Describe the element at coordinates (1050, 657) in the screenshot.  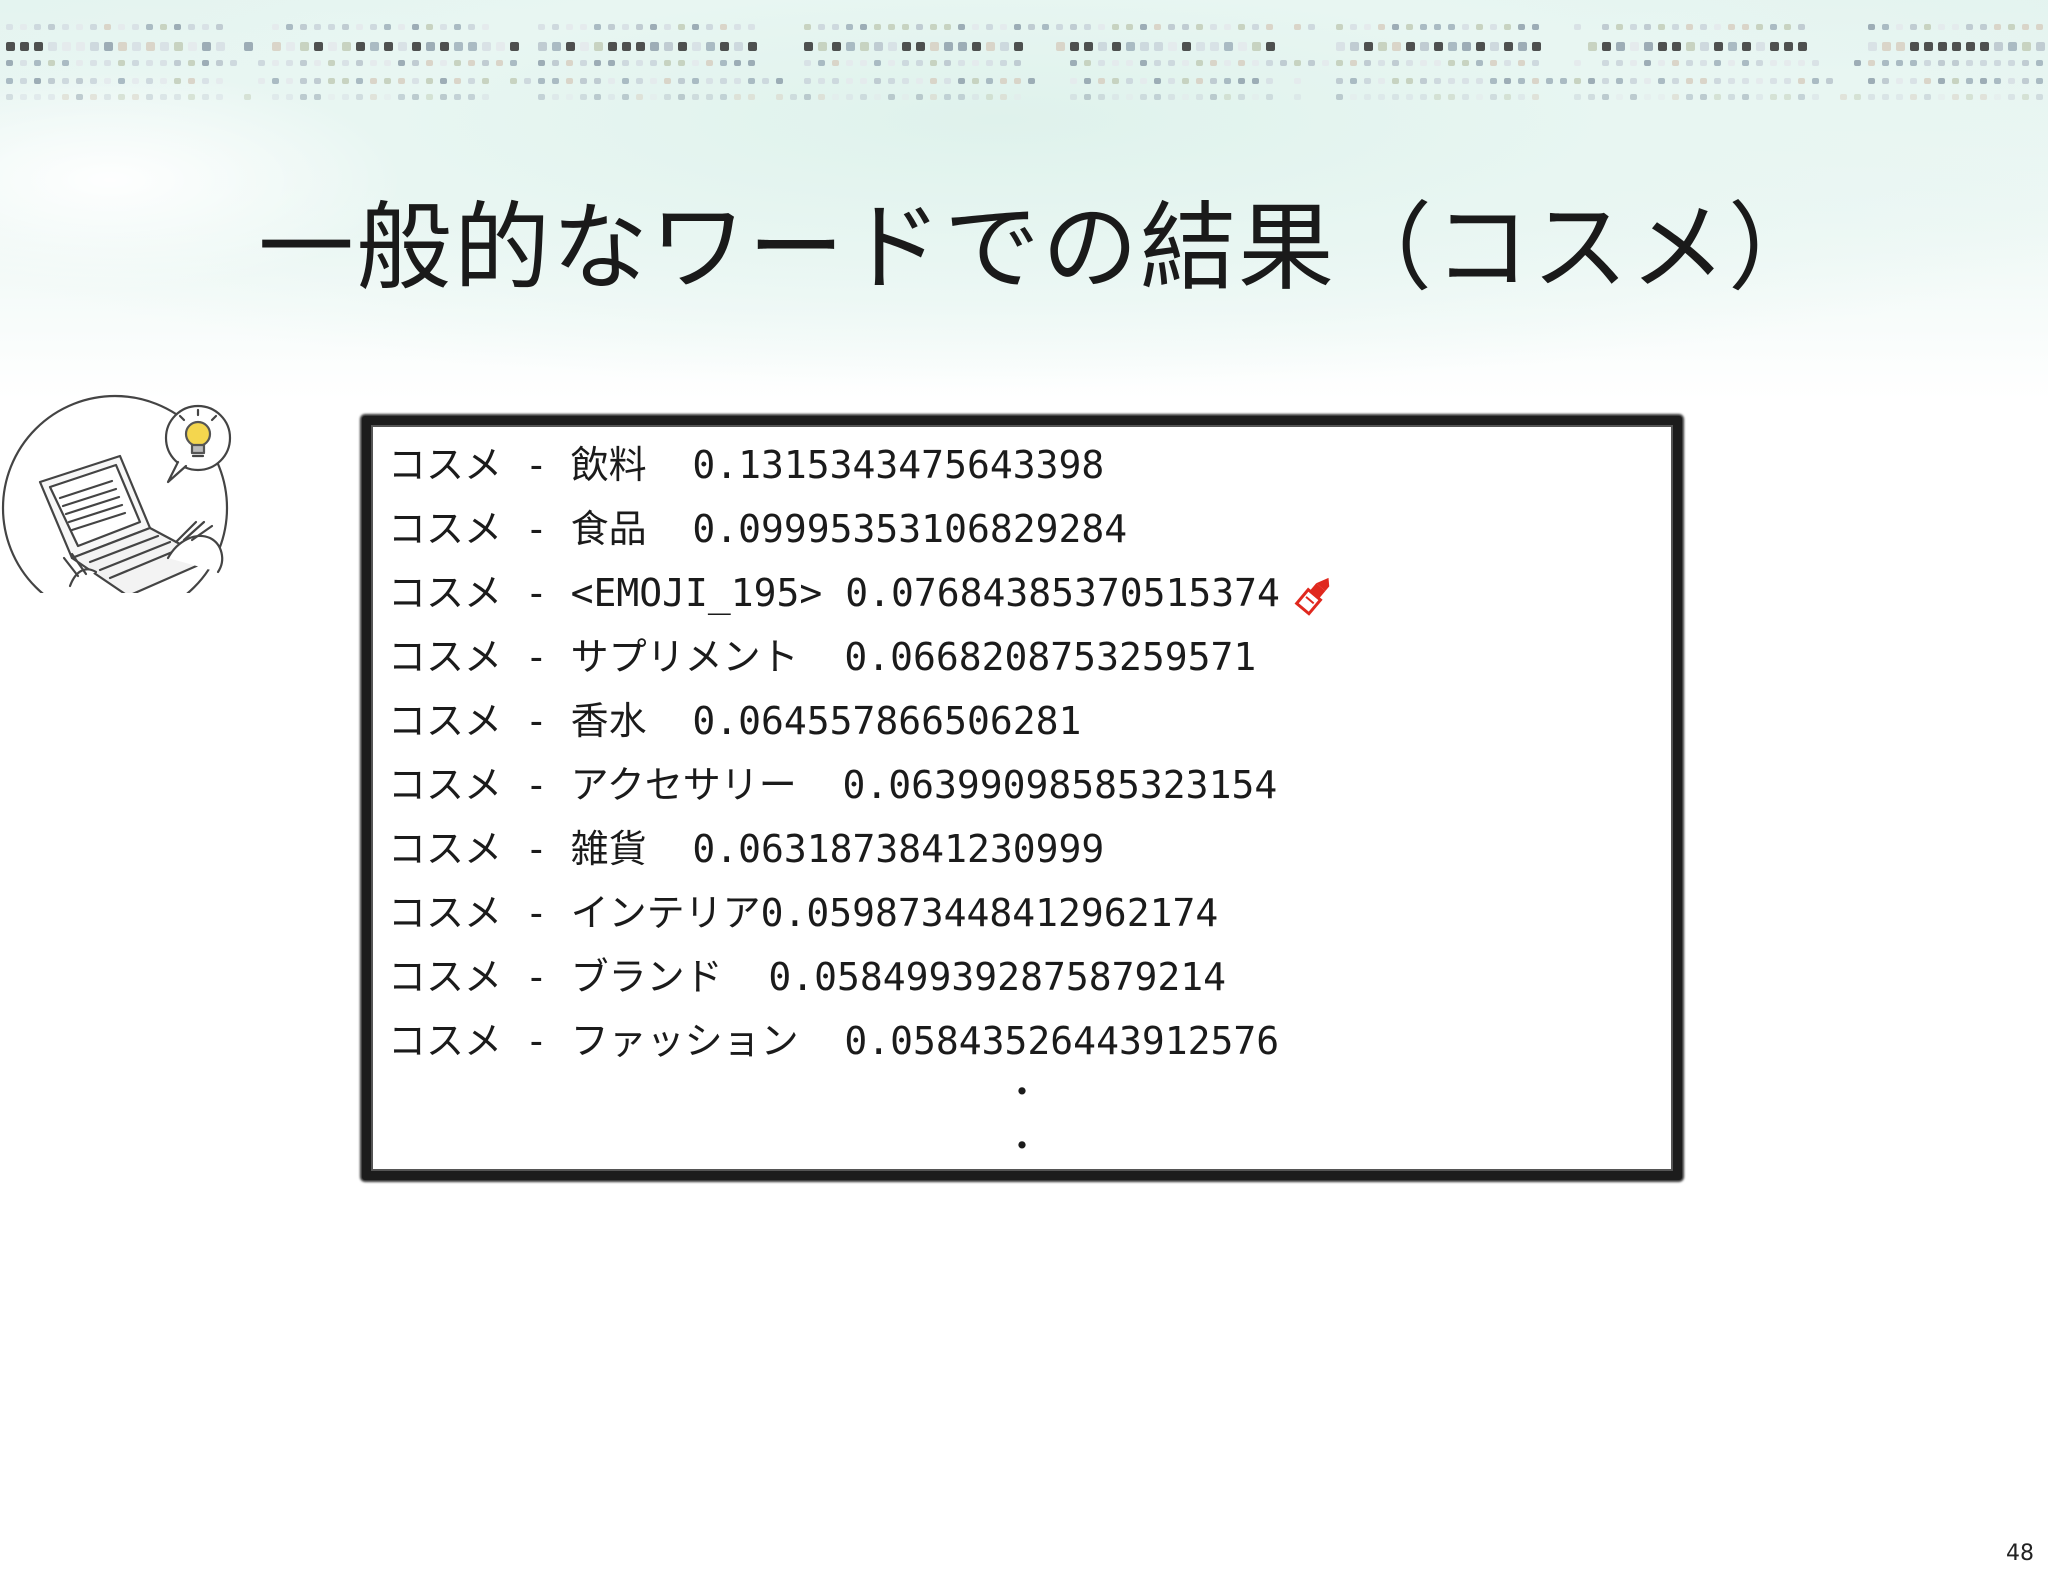
I see `similarity-score: 0.0668208753259571` at that location.